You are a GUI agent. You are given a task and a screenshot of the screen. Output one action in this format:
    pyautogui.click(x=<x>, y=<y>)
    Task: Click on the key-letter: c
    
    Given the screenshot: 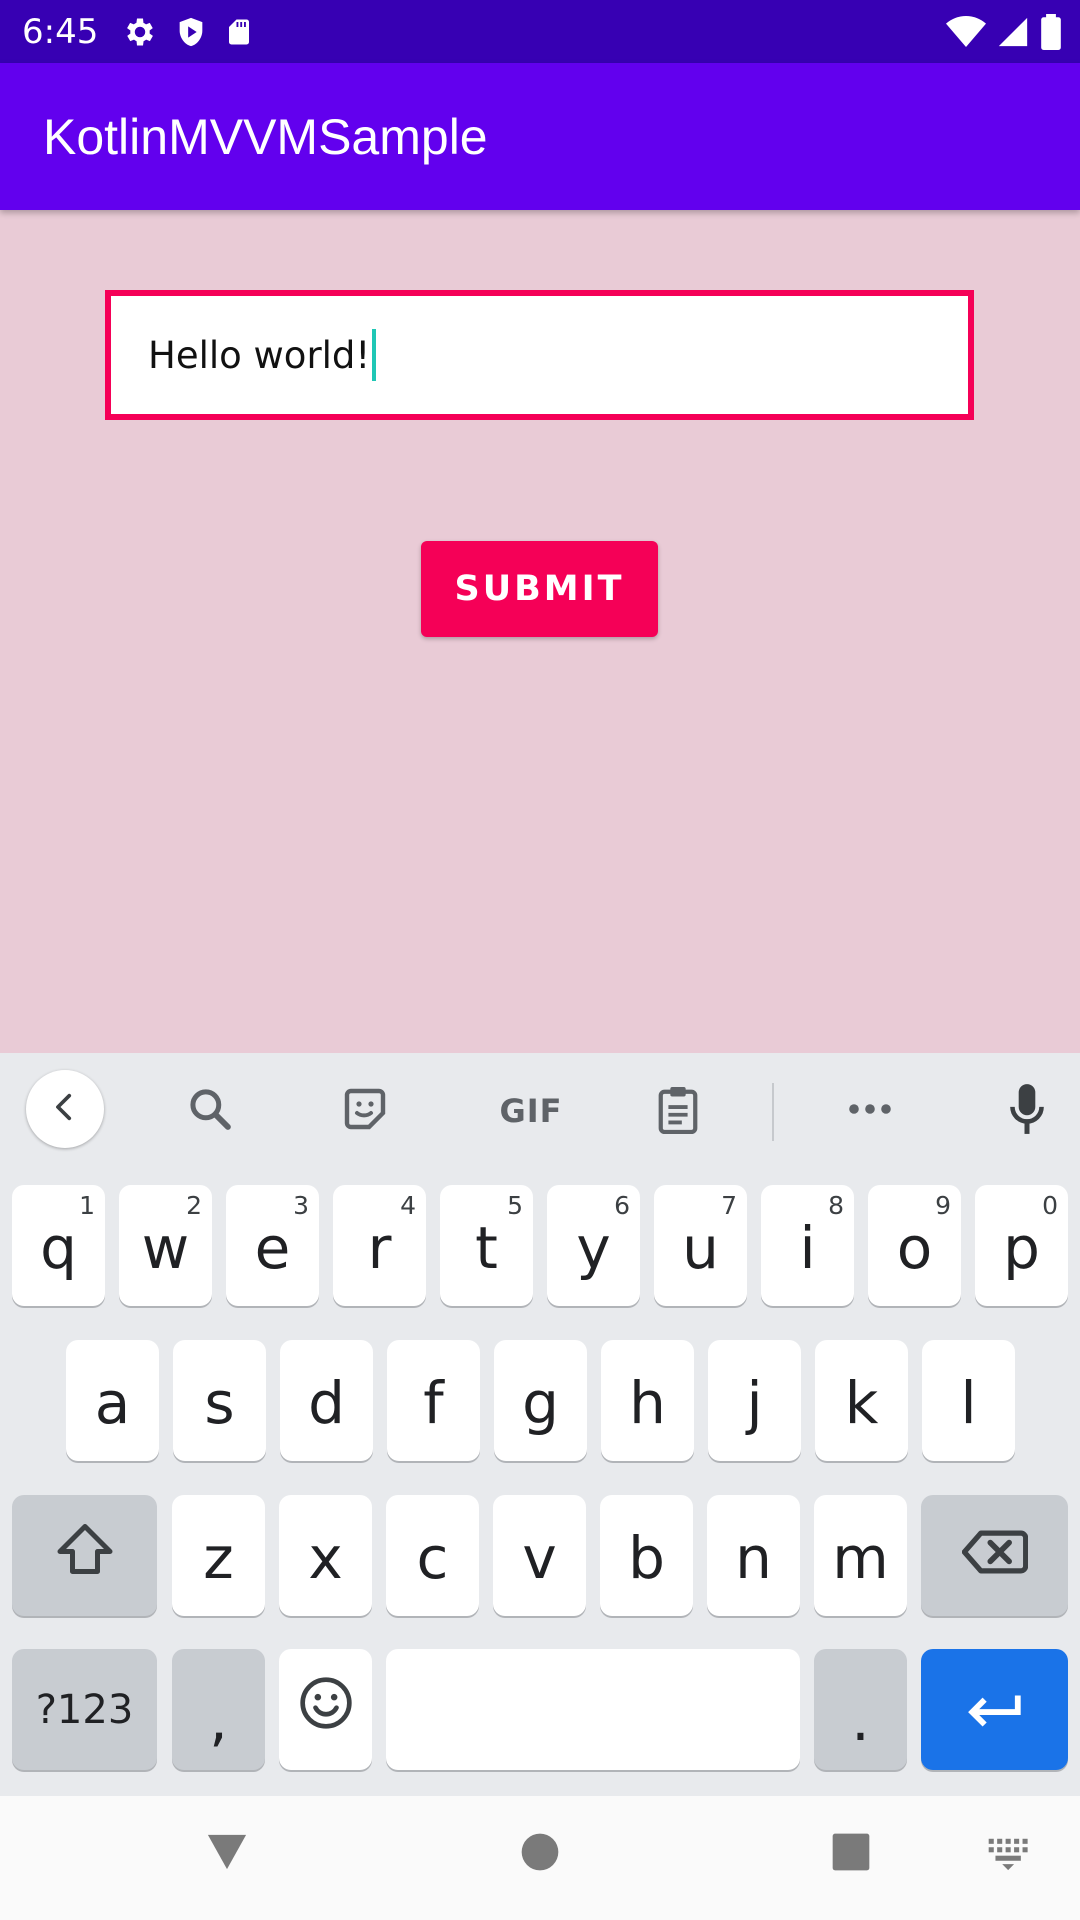 What is the action you would take?
    pyautogui.click(x=432, y=1557)
    